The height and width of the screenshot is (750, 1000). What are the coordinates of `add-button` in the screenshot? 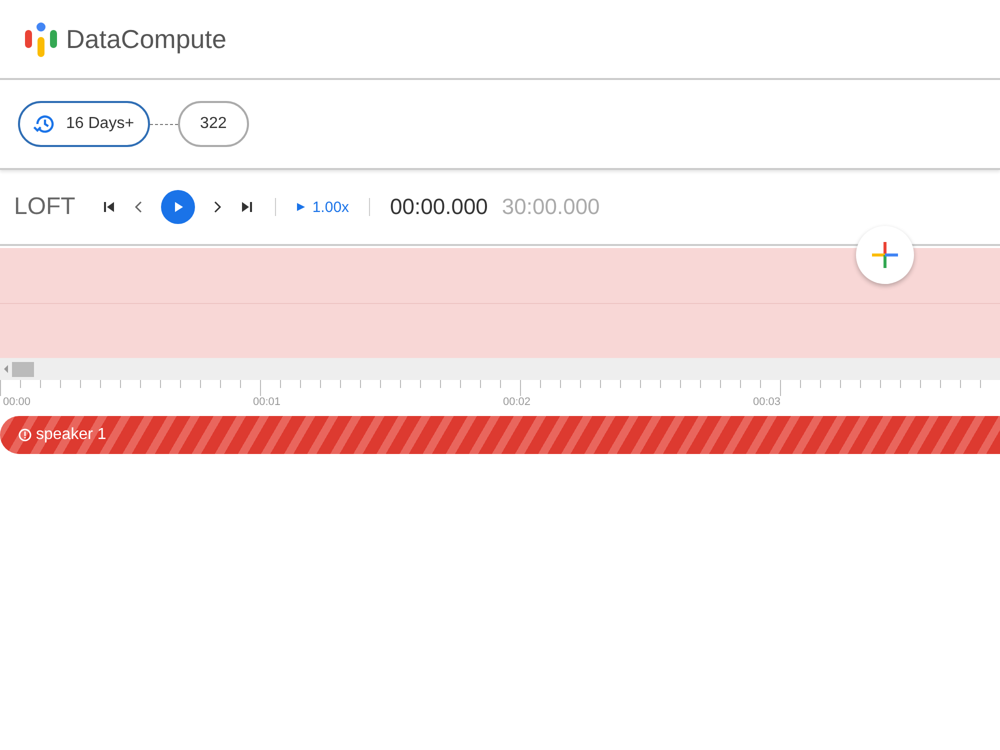 It's located at (885, 255).